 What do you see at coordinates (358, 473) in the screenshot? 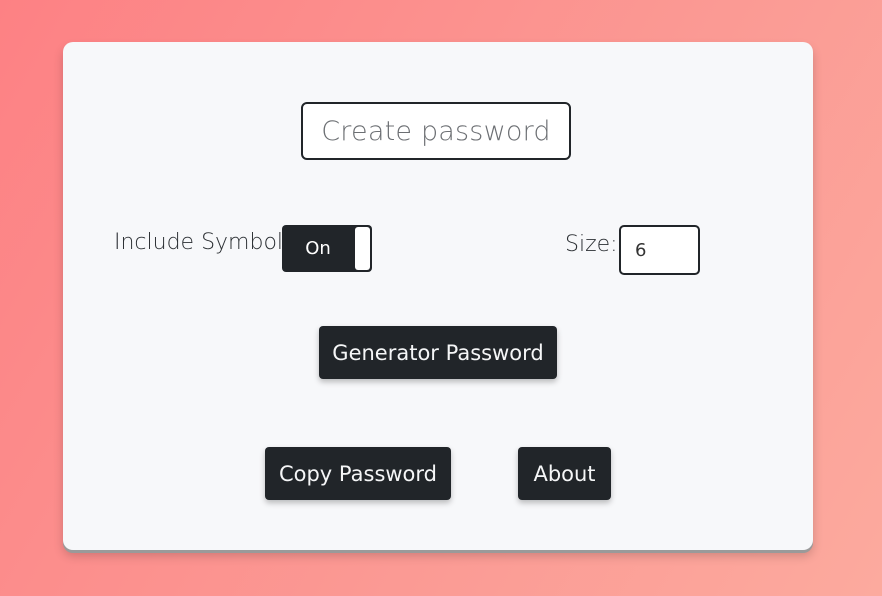
I see `copy-password-button: Copy Password` at bounding box center [358, 473].